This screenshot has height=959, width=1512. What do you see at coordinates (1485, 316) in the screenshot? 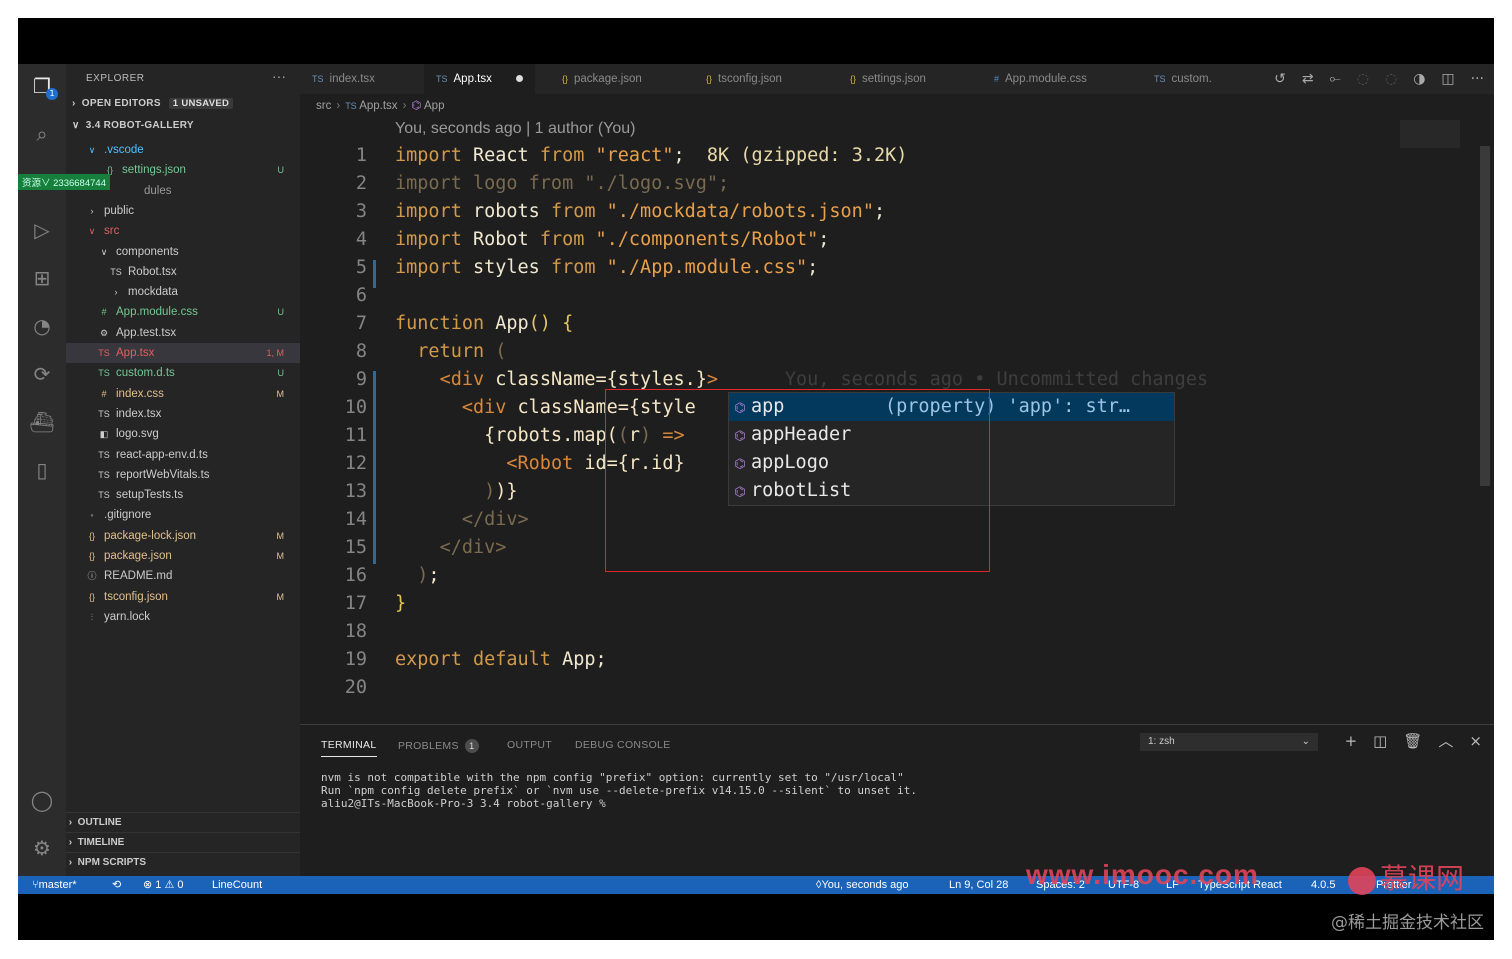
I see `editor-scrollbar` at bounding box center [1485, 316].